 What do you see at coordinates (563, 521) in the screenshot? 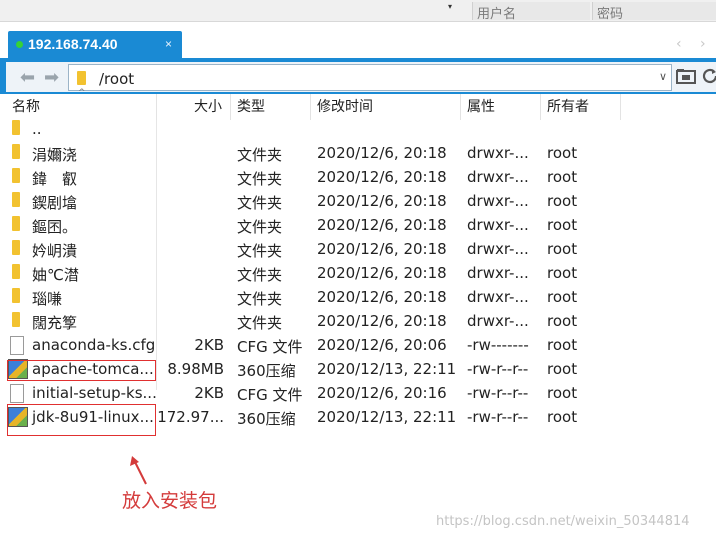
I see `watermark: https://blog.csdn.net/weixin_50344814` at bounding box center [563, 521].